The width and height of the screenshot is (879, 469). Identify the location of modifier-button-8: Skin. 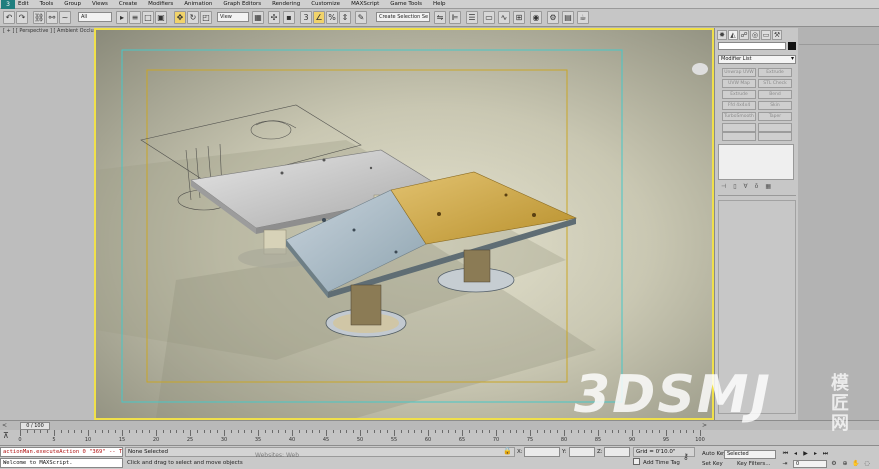
(775, 105).